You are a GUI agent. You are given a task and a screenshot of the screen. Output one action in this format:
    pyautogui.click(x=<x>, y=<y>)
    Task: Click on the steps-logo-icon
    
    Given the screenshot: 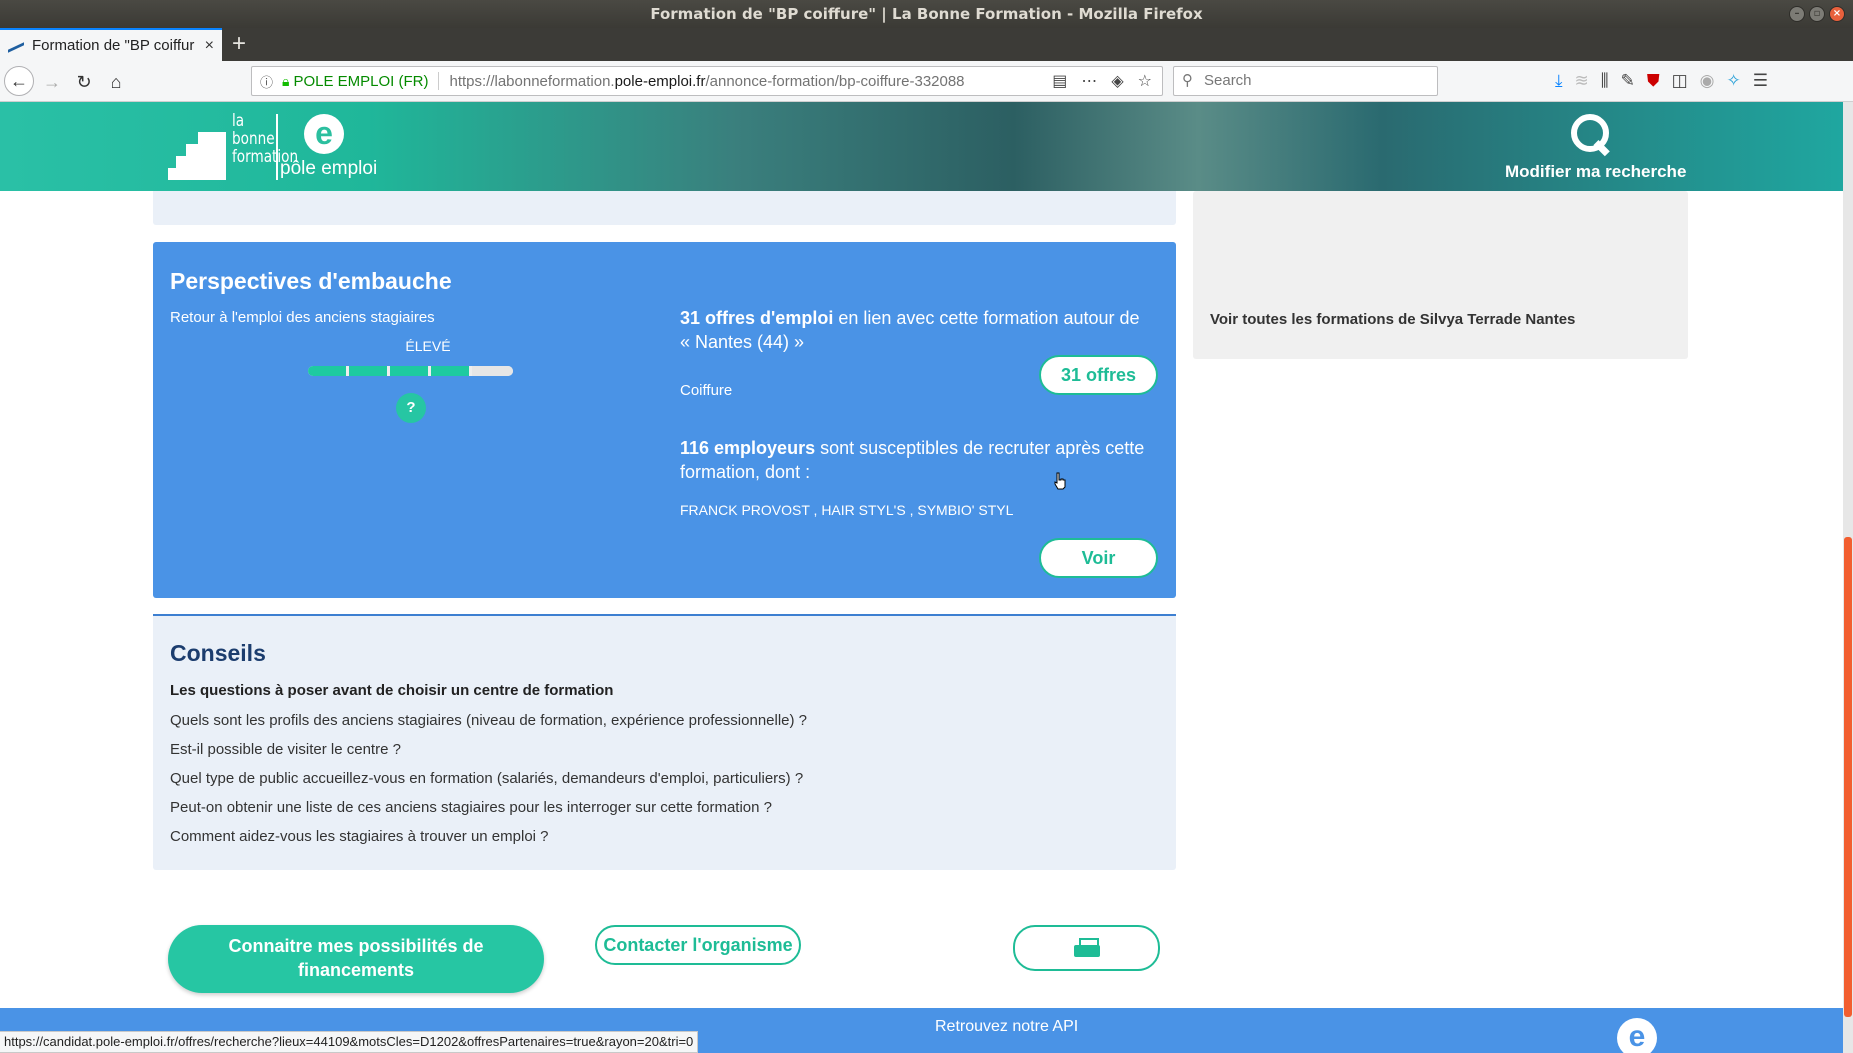 What is the action you would take?
    pyautogui.click(x=197, y=156)
    